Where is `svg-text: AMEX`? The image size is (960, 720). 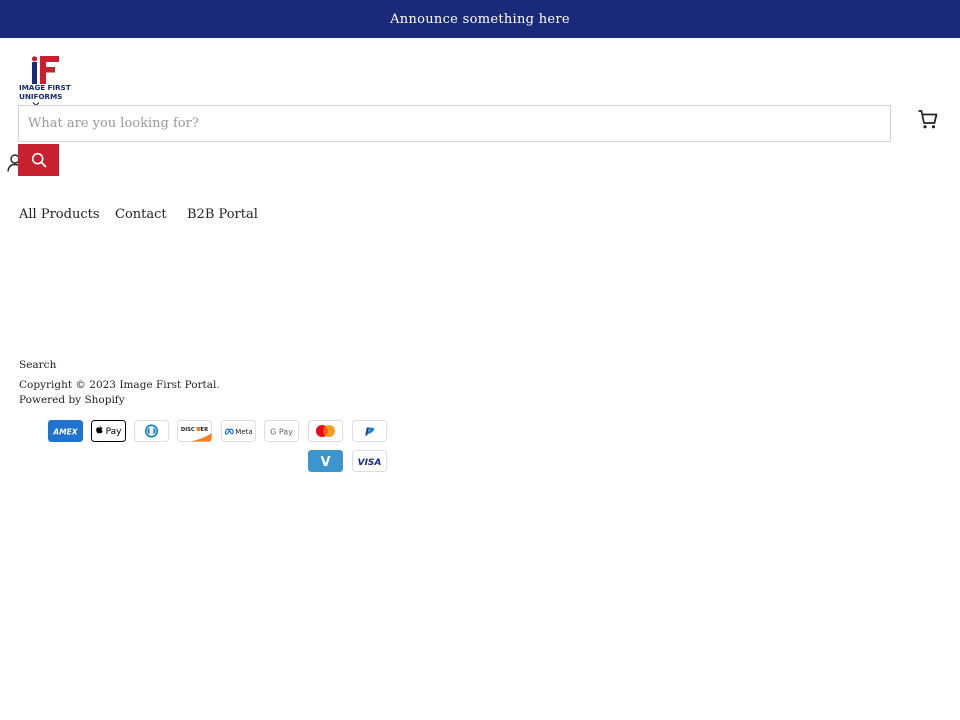 svg-text: AMEX is located at coordinates (65, 432).